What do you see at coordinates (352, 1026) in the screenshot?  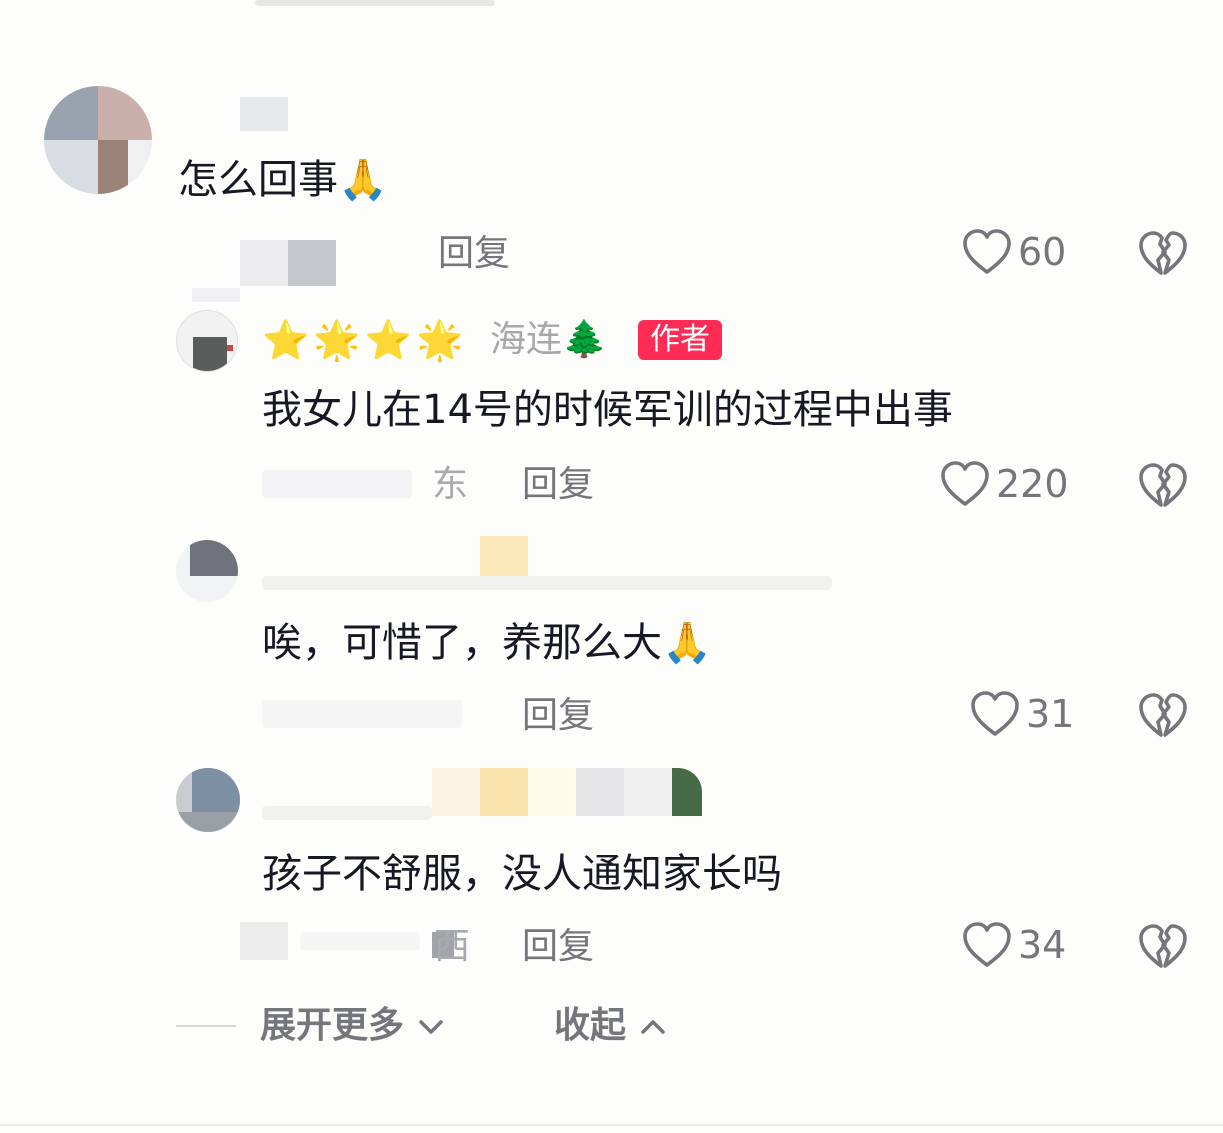 I see `expand-more-button: 展开更多` at bounding box center [352, 1026].